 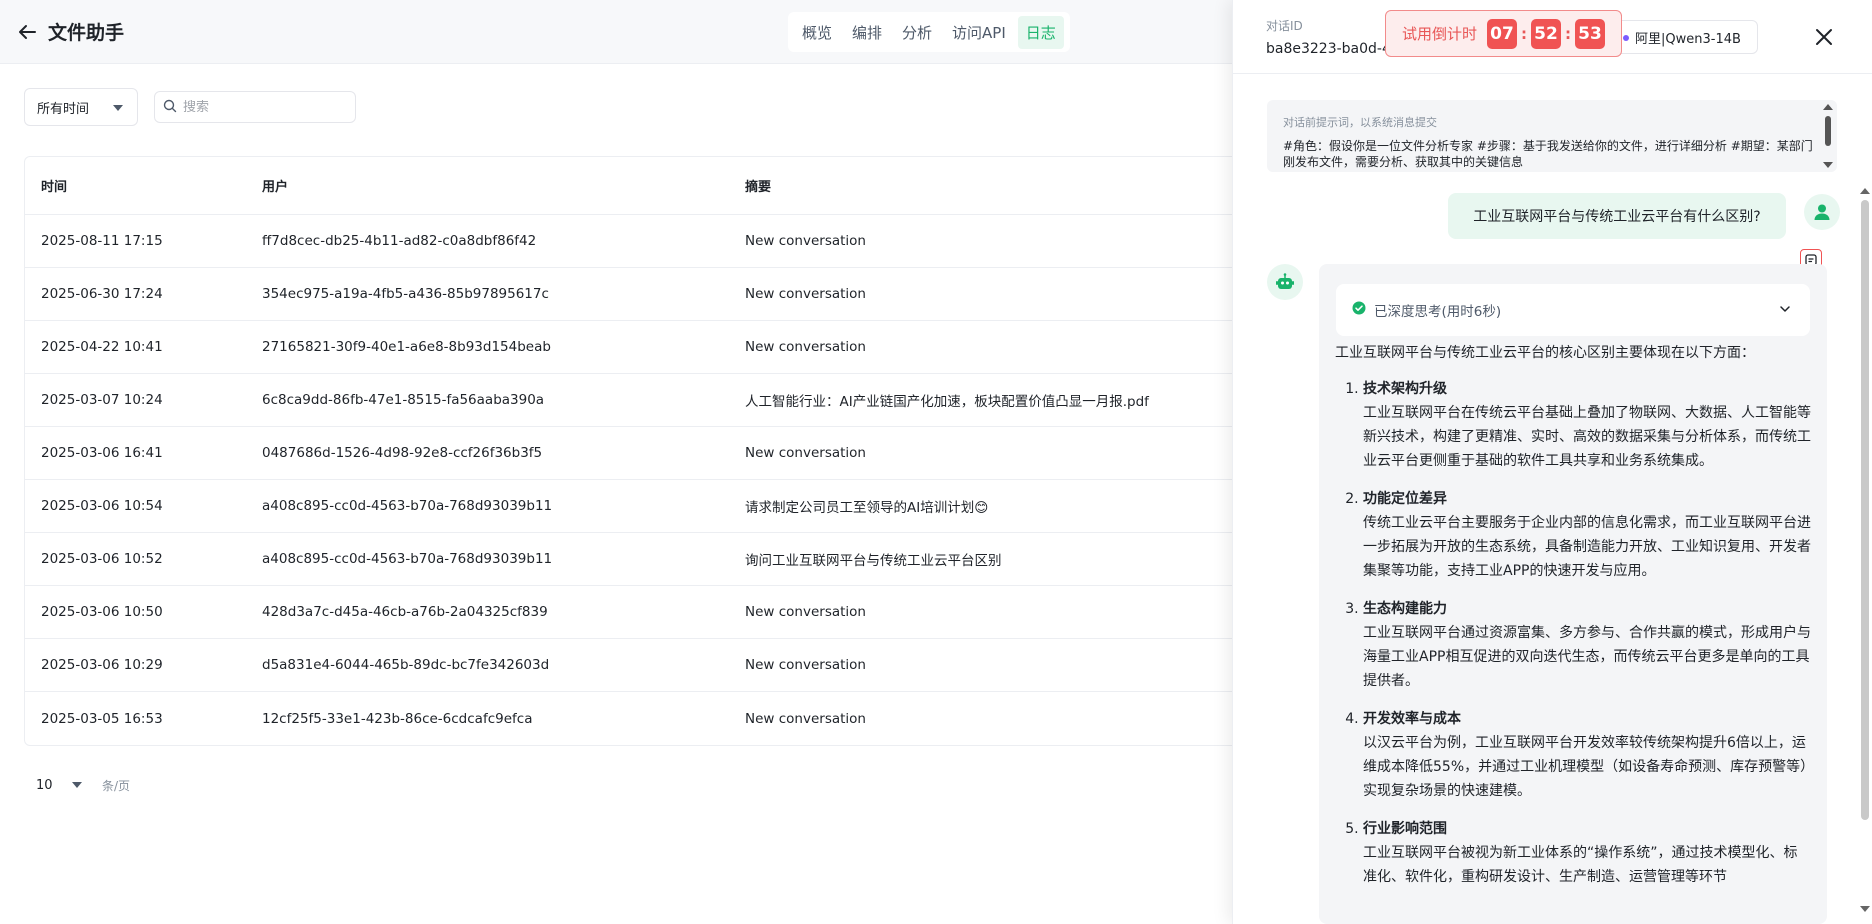 I want to click on countdown-minutes: 52, so click(x=1546, y=33).